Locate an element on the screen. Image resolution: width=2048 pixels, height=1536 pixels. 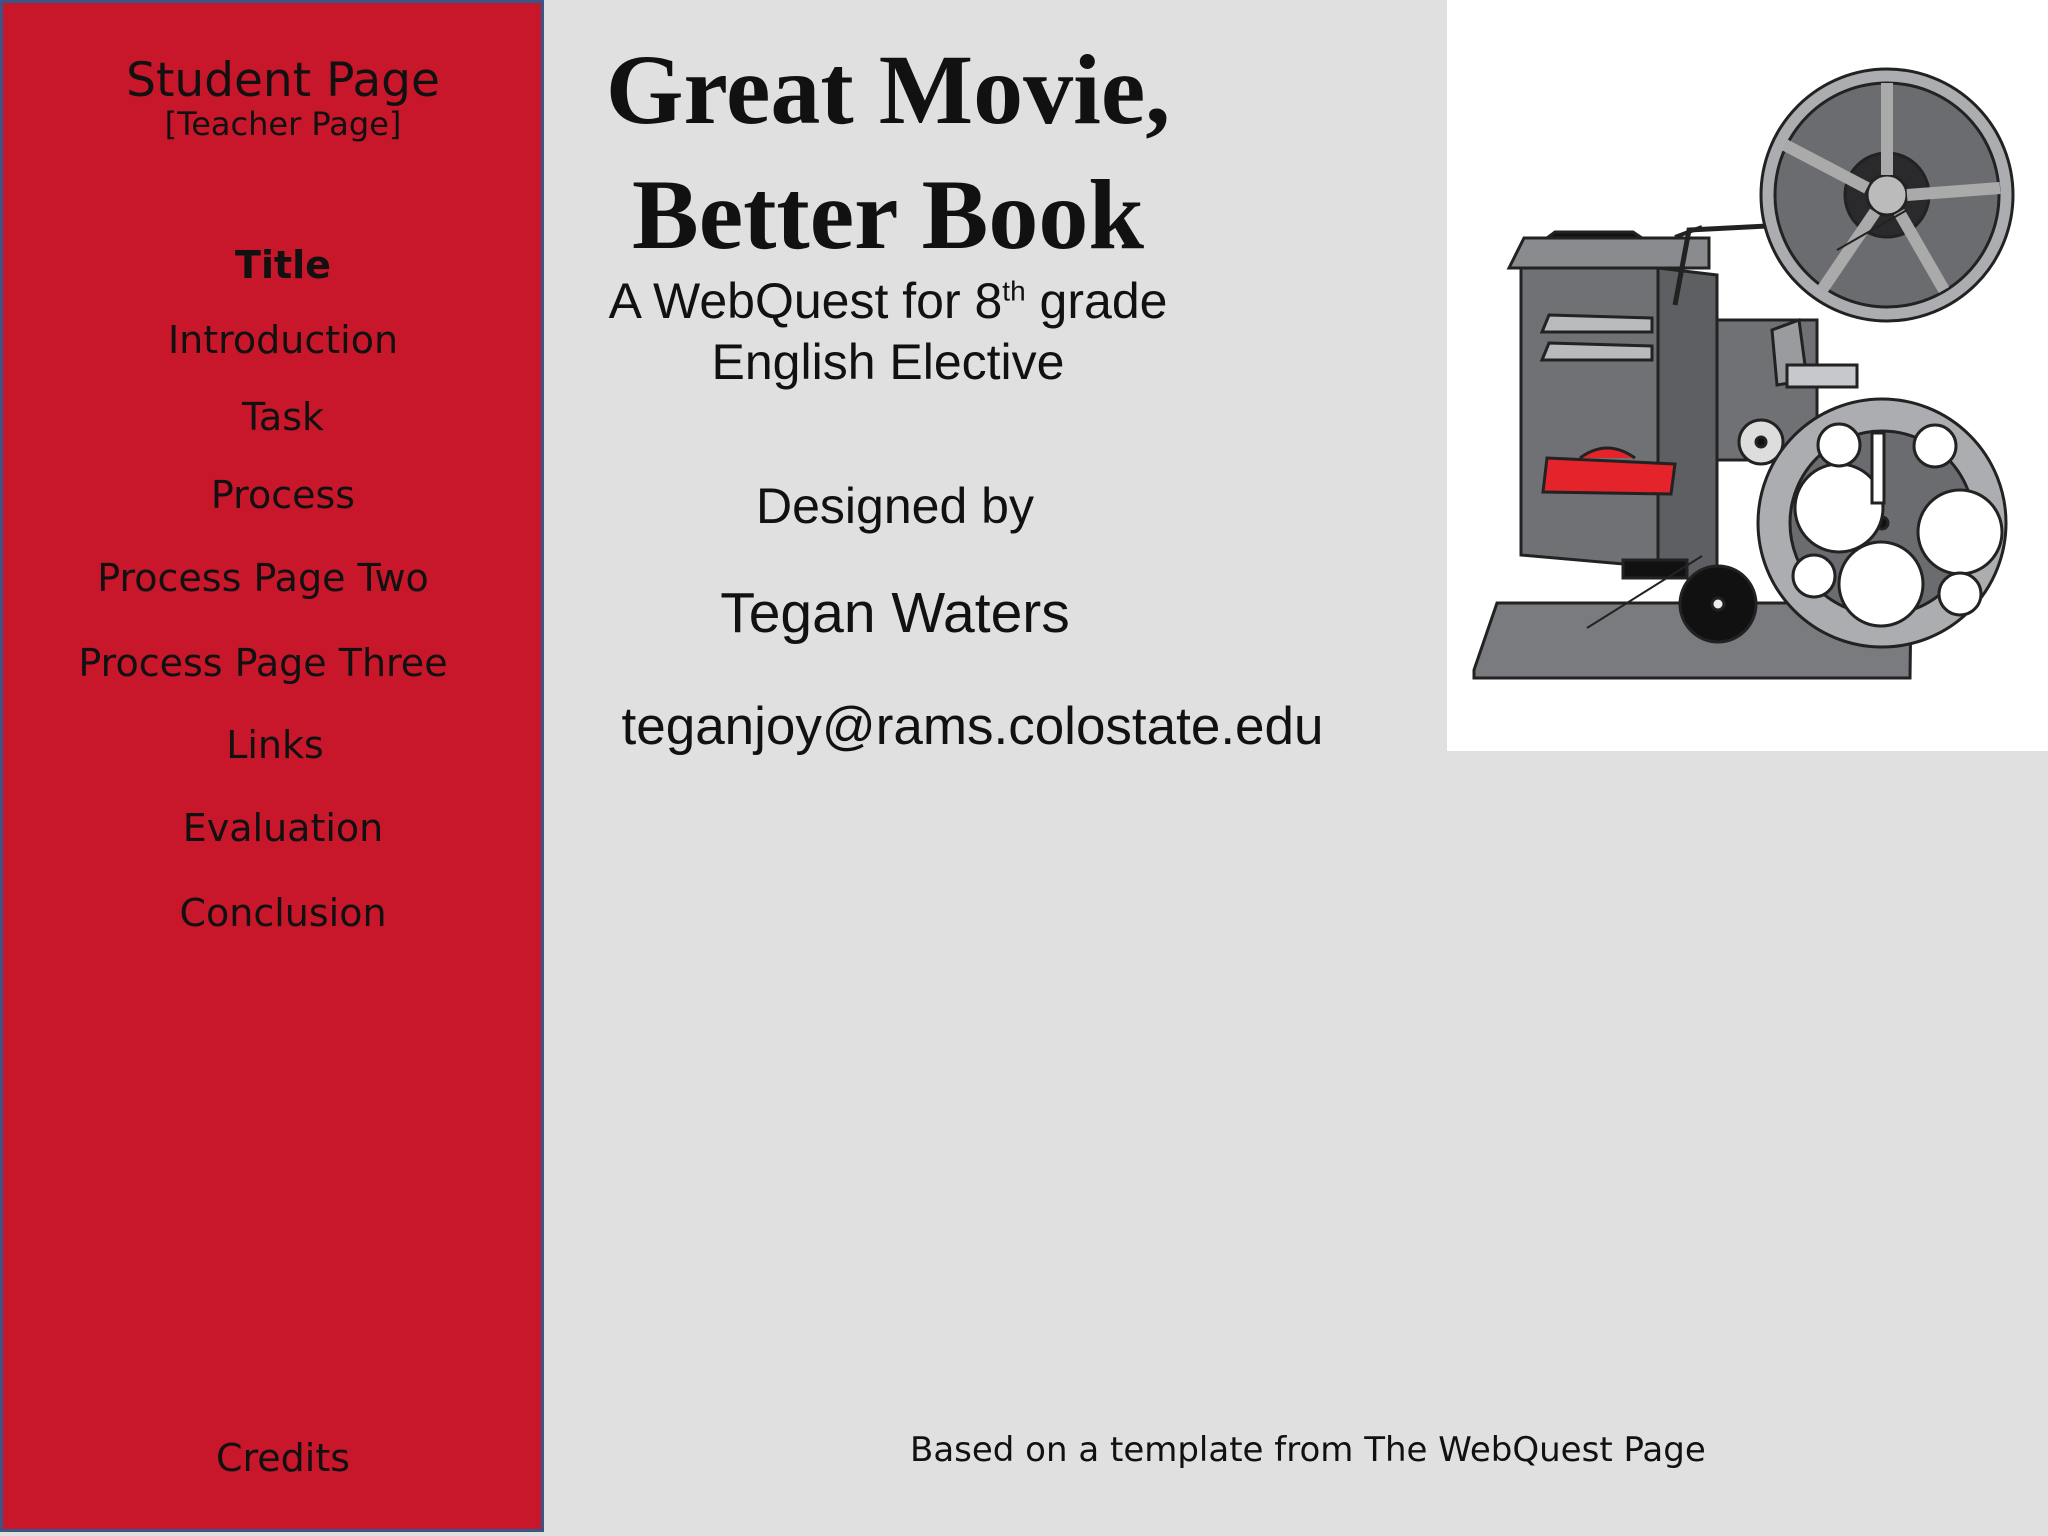
projector-image is located at coordinates (1747, 375).